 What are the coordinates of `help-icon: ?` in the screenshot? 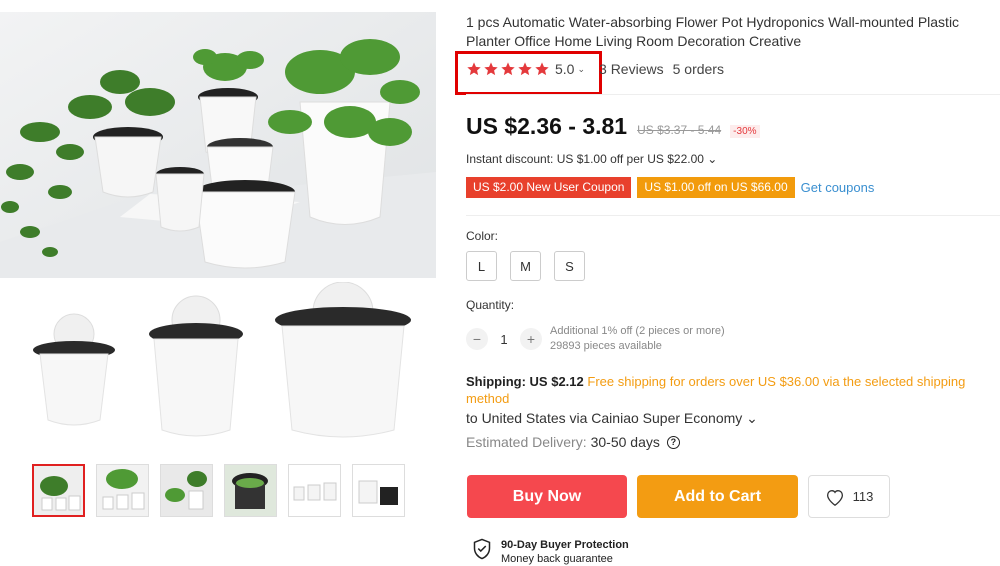 It's located at (673, 442).